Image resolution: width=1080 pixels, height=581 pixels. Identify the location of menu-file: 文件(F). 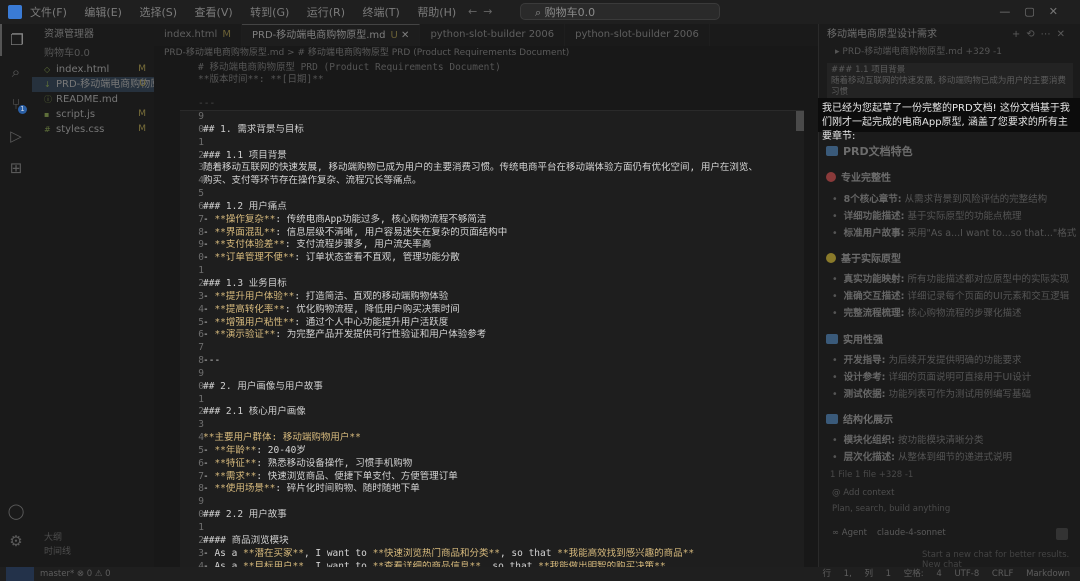
(48, 12).